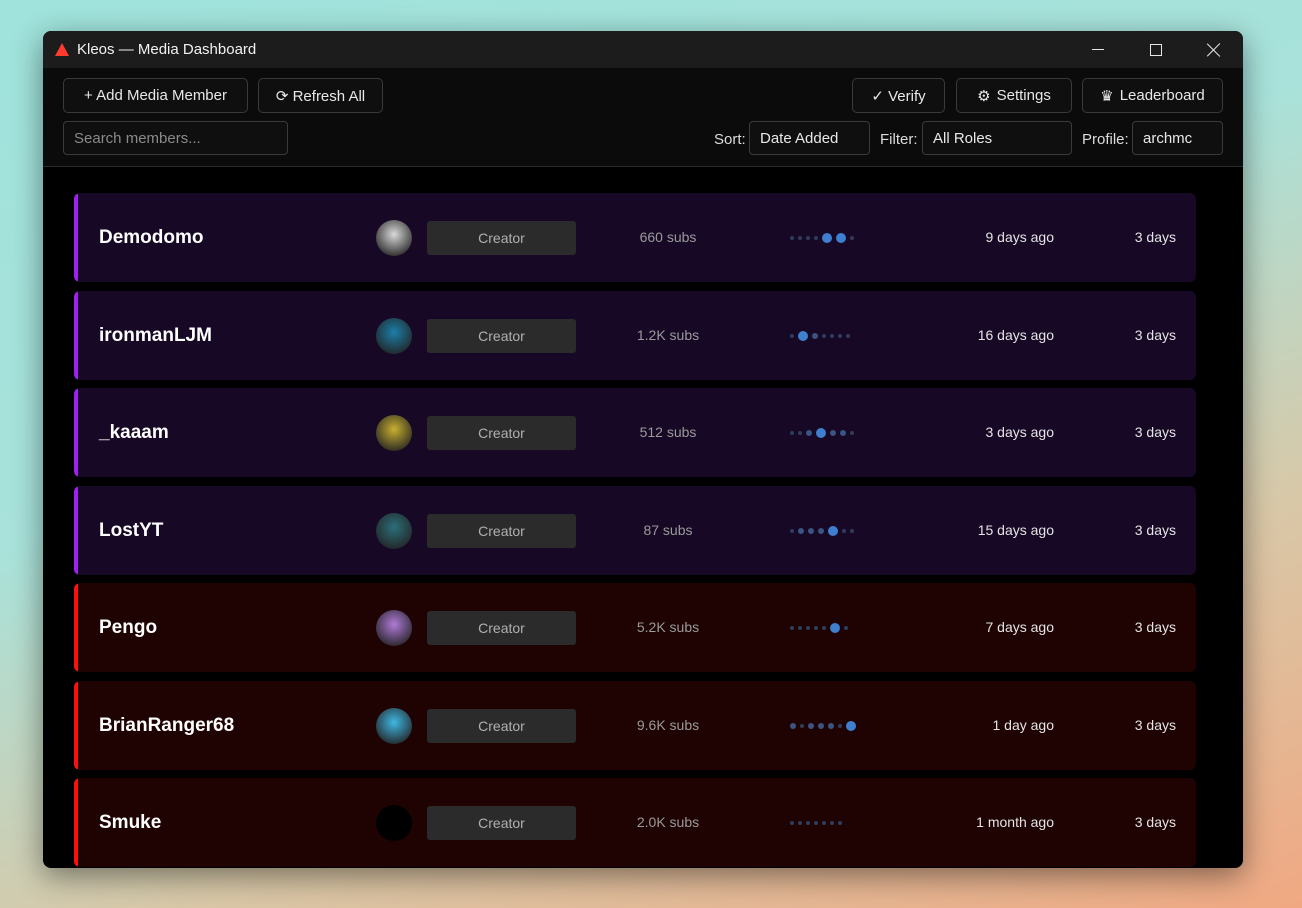 Image resolution: width=1302 pixels, height=908 pixels. Describe the element at coordinates (1020, 627) in the screenshot. I see `last-upload: 7 days ago` at that location.